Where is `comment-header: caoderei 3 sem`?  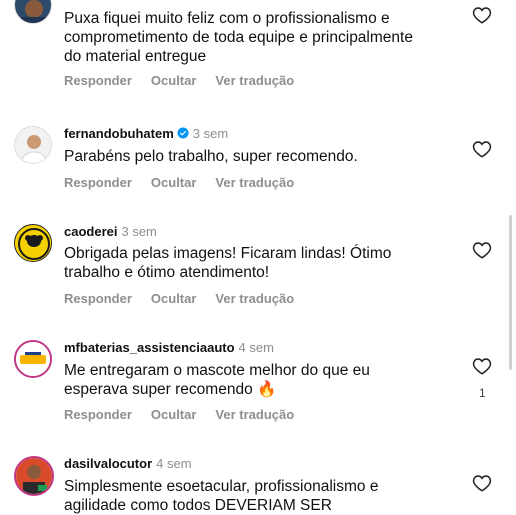
comment-header: caoderei 3 sem is located at coordinates (110, 231).